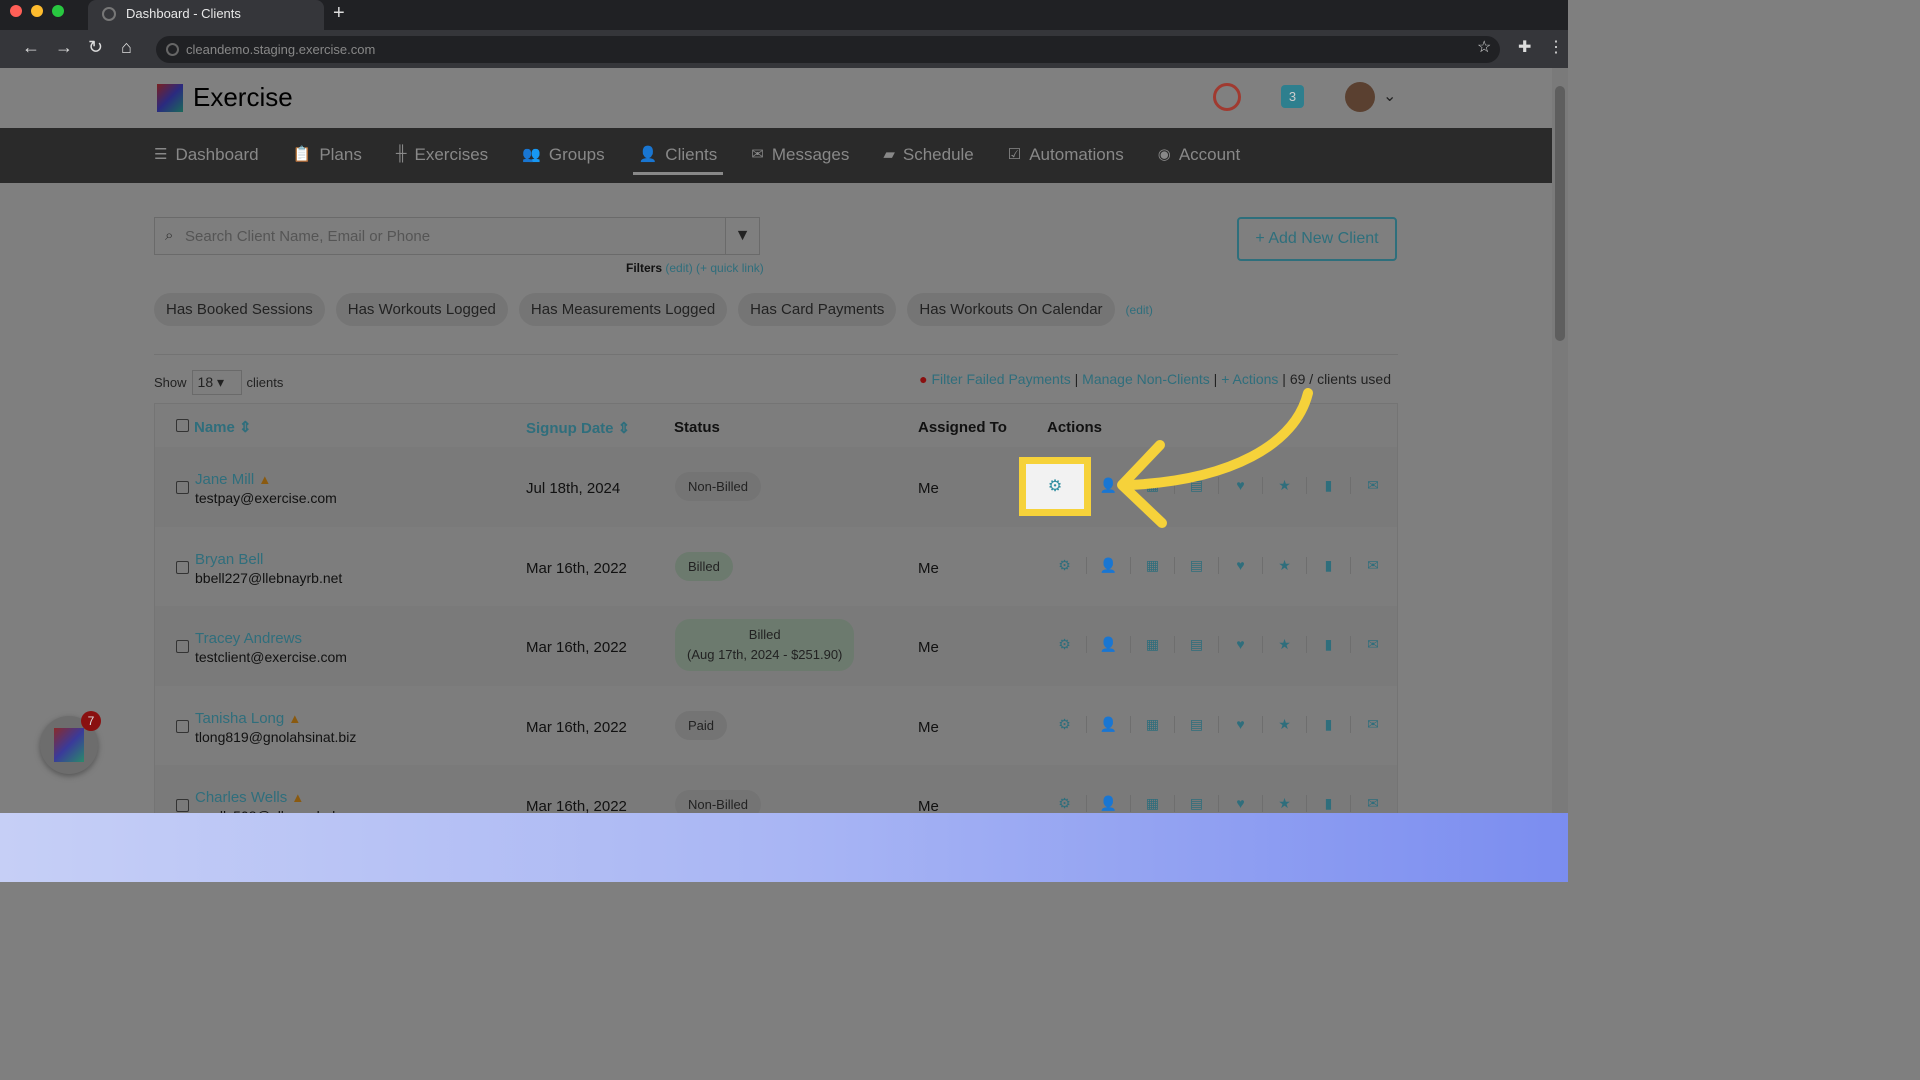 The height and width of the screenshot is (1080, 1920). I want to click on filter-chip: Has Card Payments, so click(817, 309).